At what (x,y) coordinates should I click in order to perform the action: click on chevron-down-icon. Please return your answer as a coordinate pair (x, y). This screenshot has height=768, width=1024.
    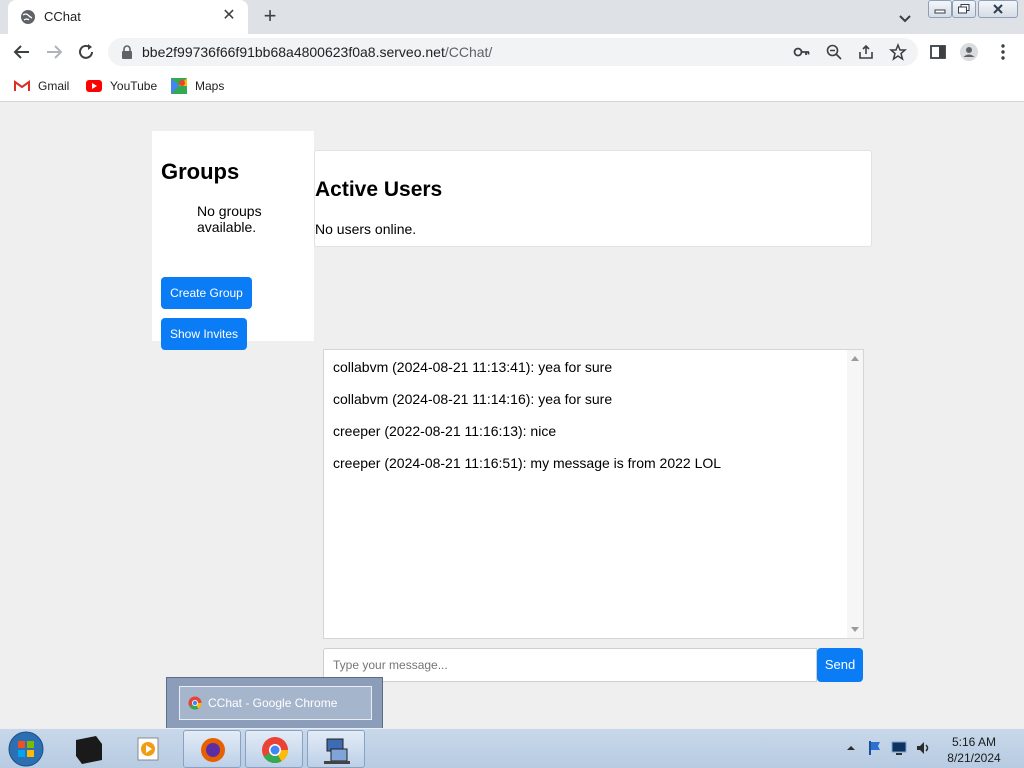
    Looking at the image, I should click on (905, 18).